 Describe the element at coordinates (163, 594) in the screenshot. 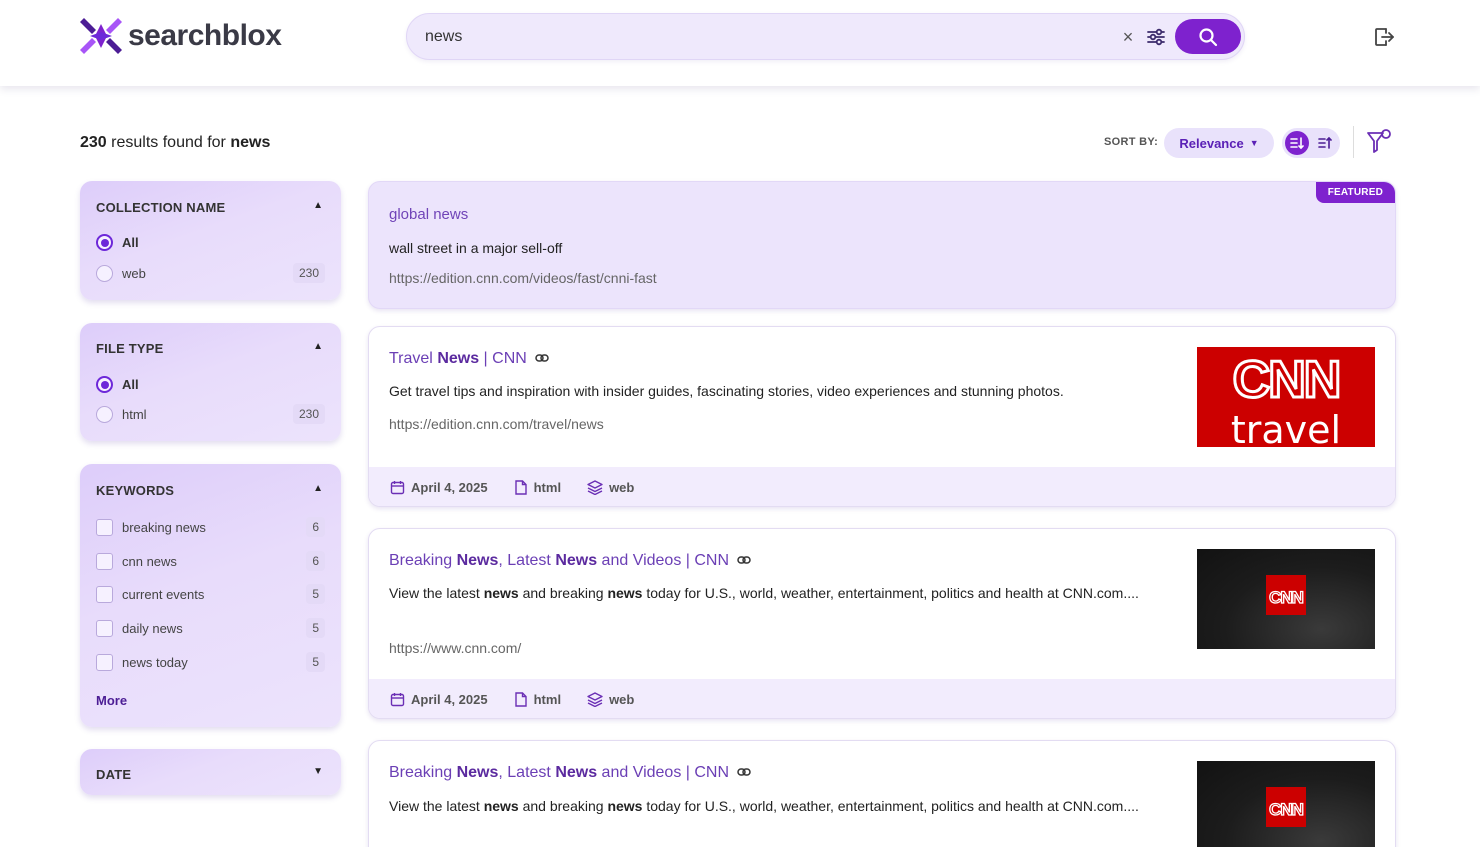

I see `option-label: current events` at that location.